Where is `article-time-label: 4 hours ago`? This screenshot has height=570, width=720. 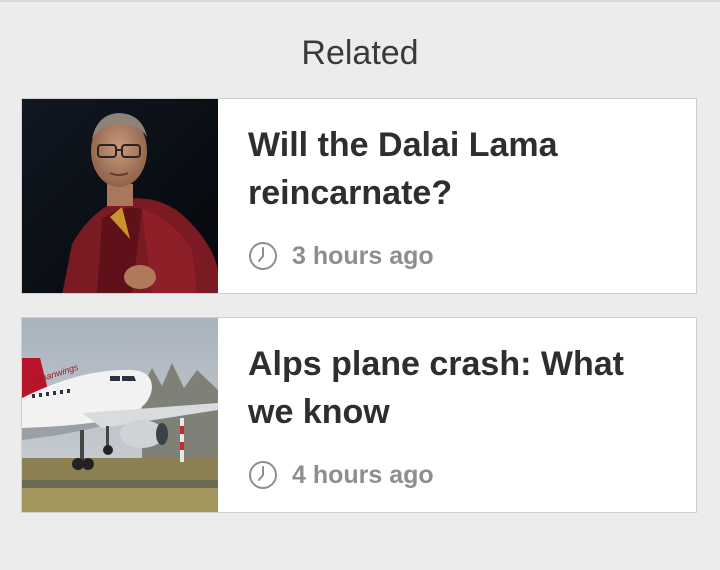
article-time-label: 4 hours ago is located at coordinates (363, 474).